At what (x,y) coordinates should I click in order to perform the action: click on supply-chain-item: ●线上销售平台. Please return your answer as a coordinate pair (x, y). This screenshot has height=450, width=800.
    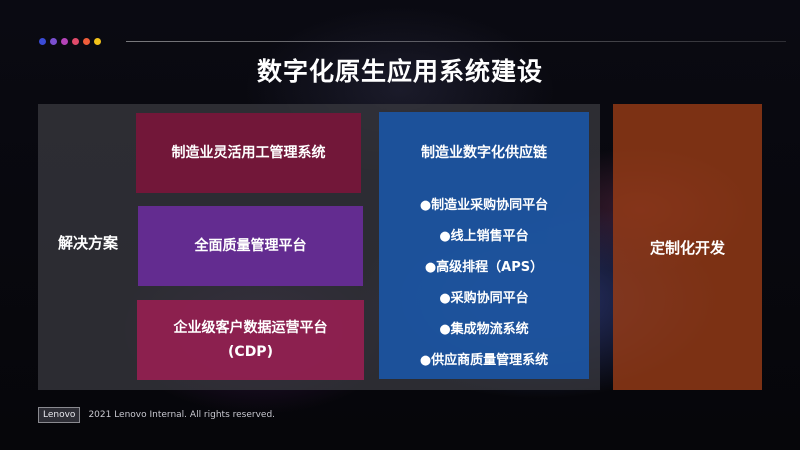
    Looking at the image, I should click on (484, 236).